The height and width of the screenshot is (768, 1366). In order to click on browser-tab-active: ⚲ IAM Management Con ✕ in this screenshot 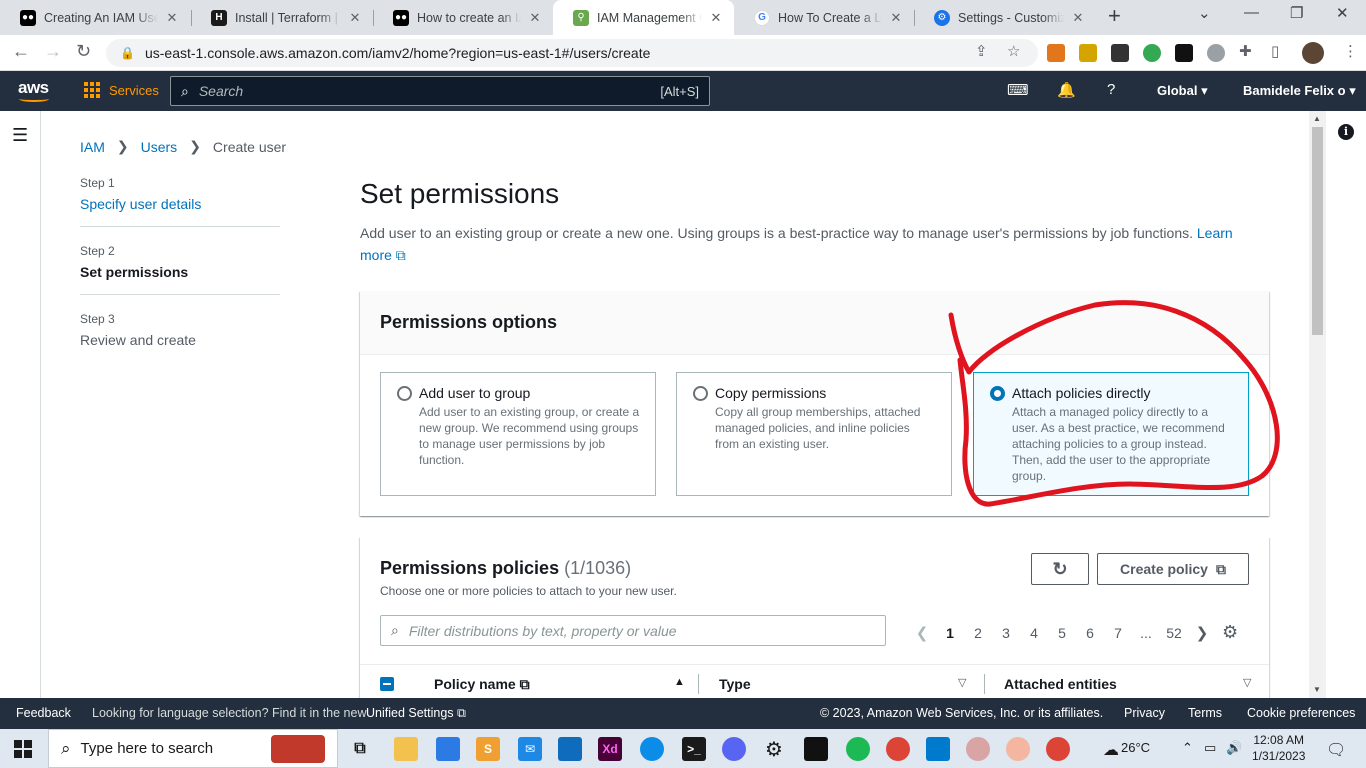, I will do `click(643, 17)`.